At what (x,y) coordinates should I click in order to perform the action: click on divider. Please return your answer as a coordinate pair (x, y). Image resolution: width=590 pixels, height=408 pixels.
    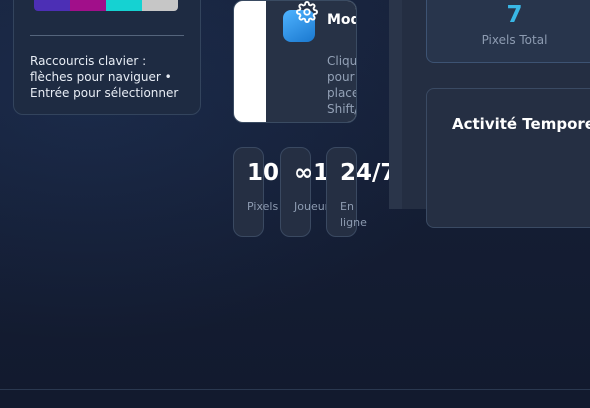
    Looking at the image, I should click on (107, 35).